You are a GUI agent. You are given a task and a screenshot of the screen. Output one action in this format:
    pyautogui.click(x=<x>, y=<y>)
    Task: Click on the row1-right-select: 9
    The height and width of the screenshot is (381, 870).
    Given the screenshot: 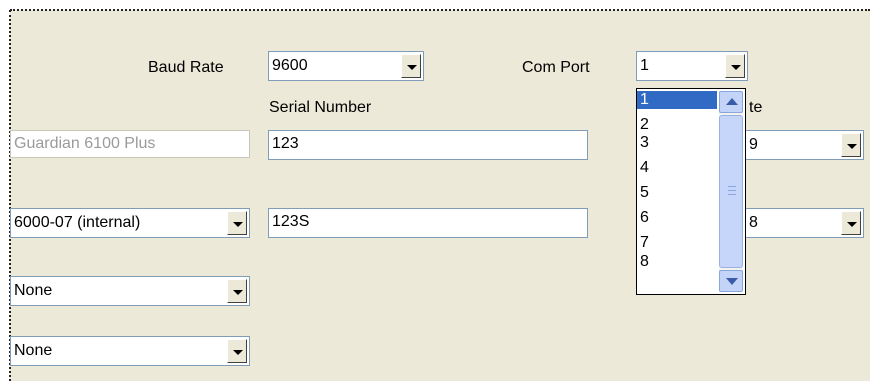 What is the action you would take?
    pyautogui.click(x=803, y=145)
    